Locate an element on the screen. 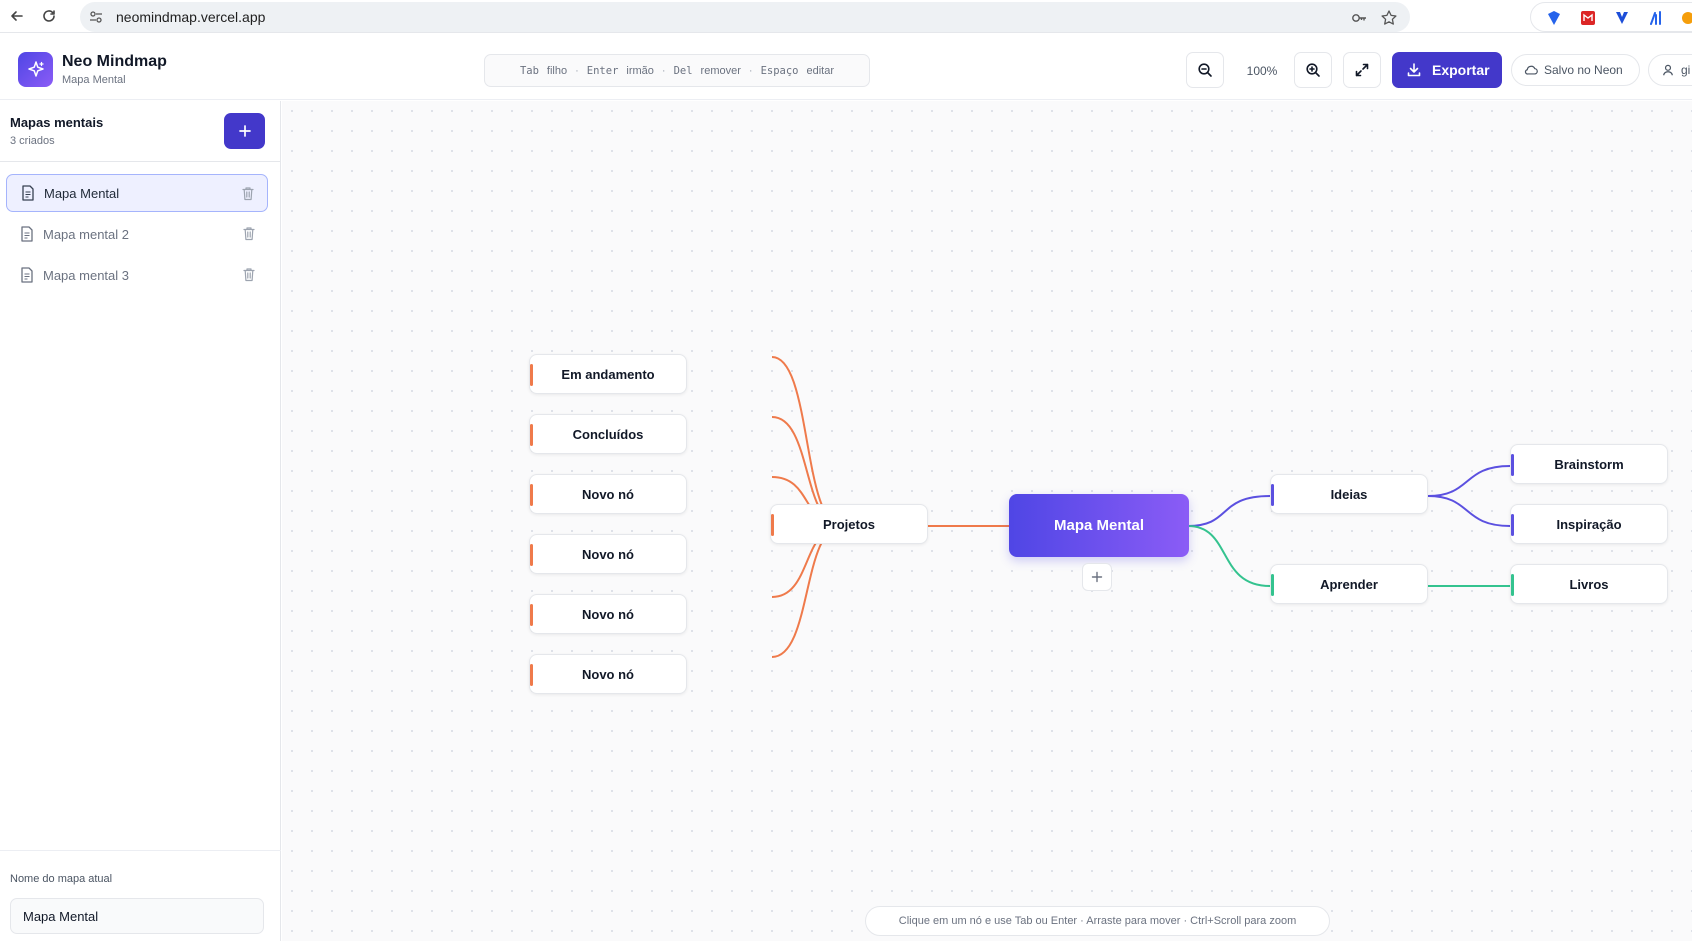 This screenshot has width=1692, height=941. zoom-in-button is located at coordinates (1313, 70).